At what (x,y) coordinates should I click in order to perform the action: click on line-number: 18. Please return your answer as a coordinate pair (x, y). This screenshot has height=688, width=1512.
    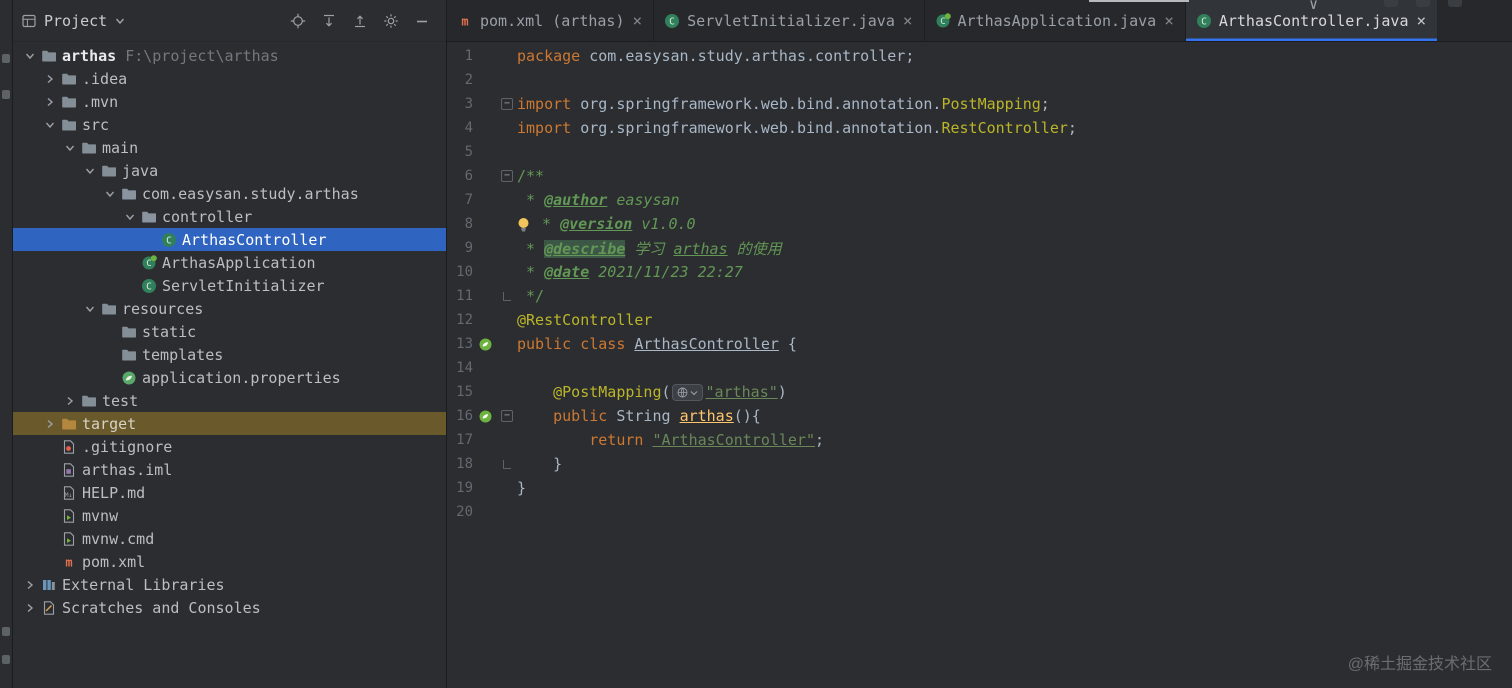
    Looking at the image, I should click on (460, 464).